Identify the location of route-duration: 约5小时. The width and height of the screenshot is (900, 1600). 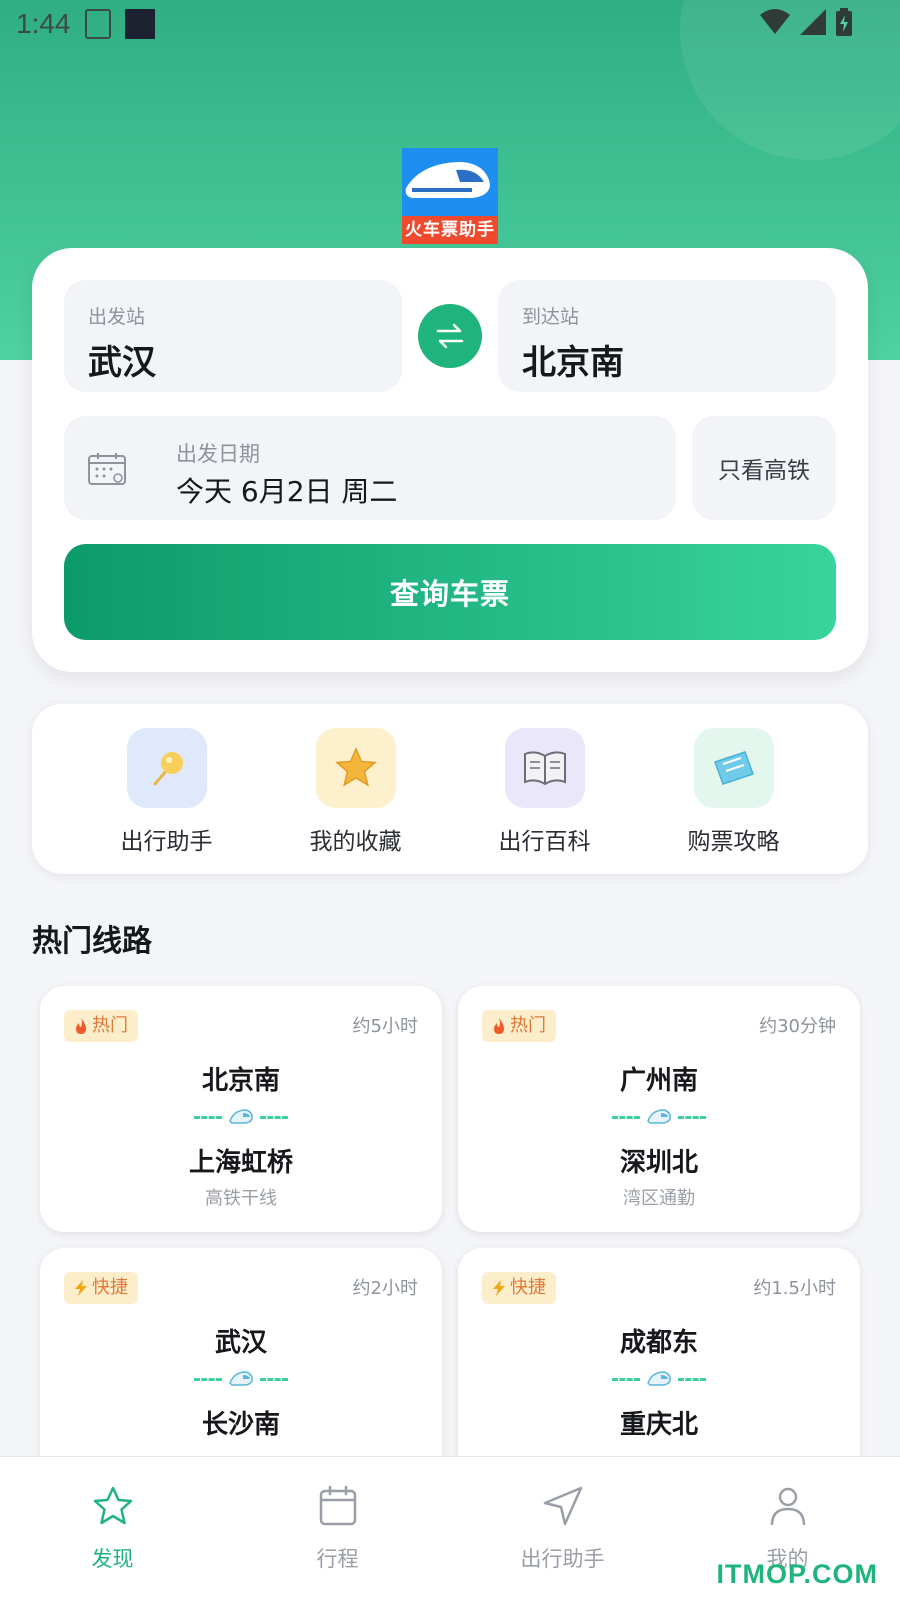
(385, 1026).